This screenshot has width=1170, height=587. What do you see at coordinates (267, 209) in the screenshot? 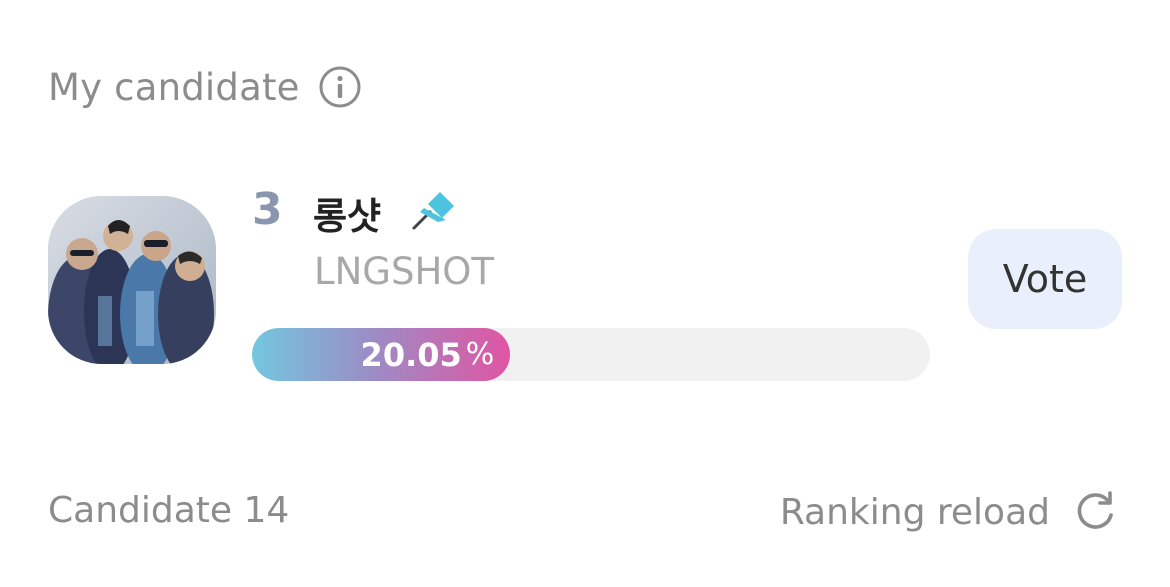
I see `rank-number: 3` at bounding box center [267, 209].